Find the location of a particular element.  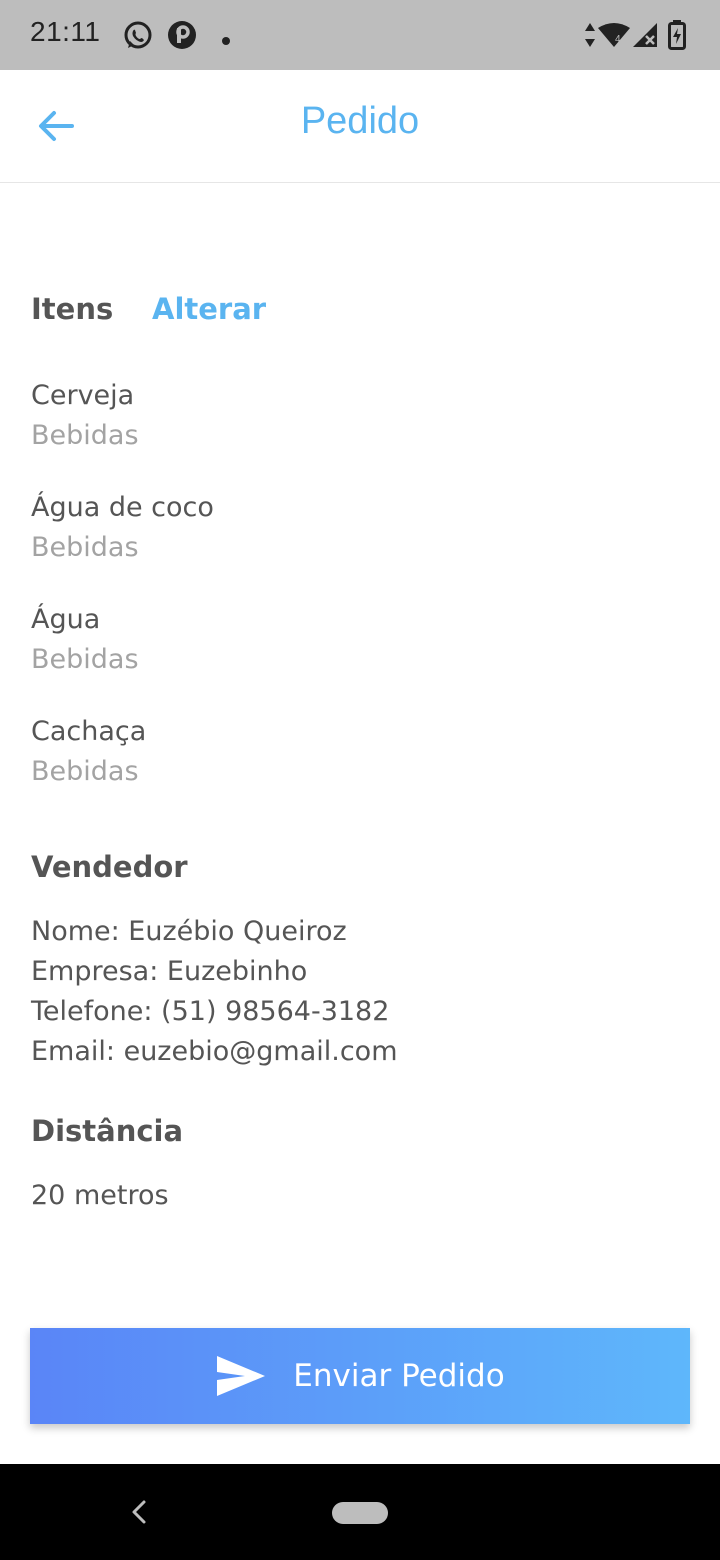

item-name: Água de coco is located at coordinates (122, 507).